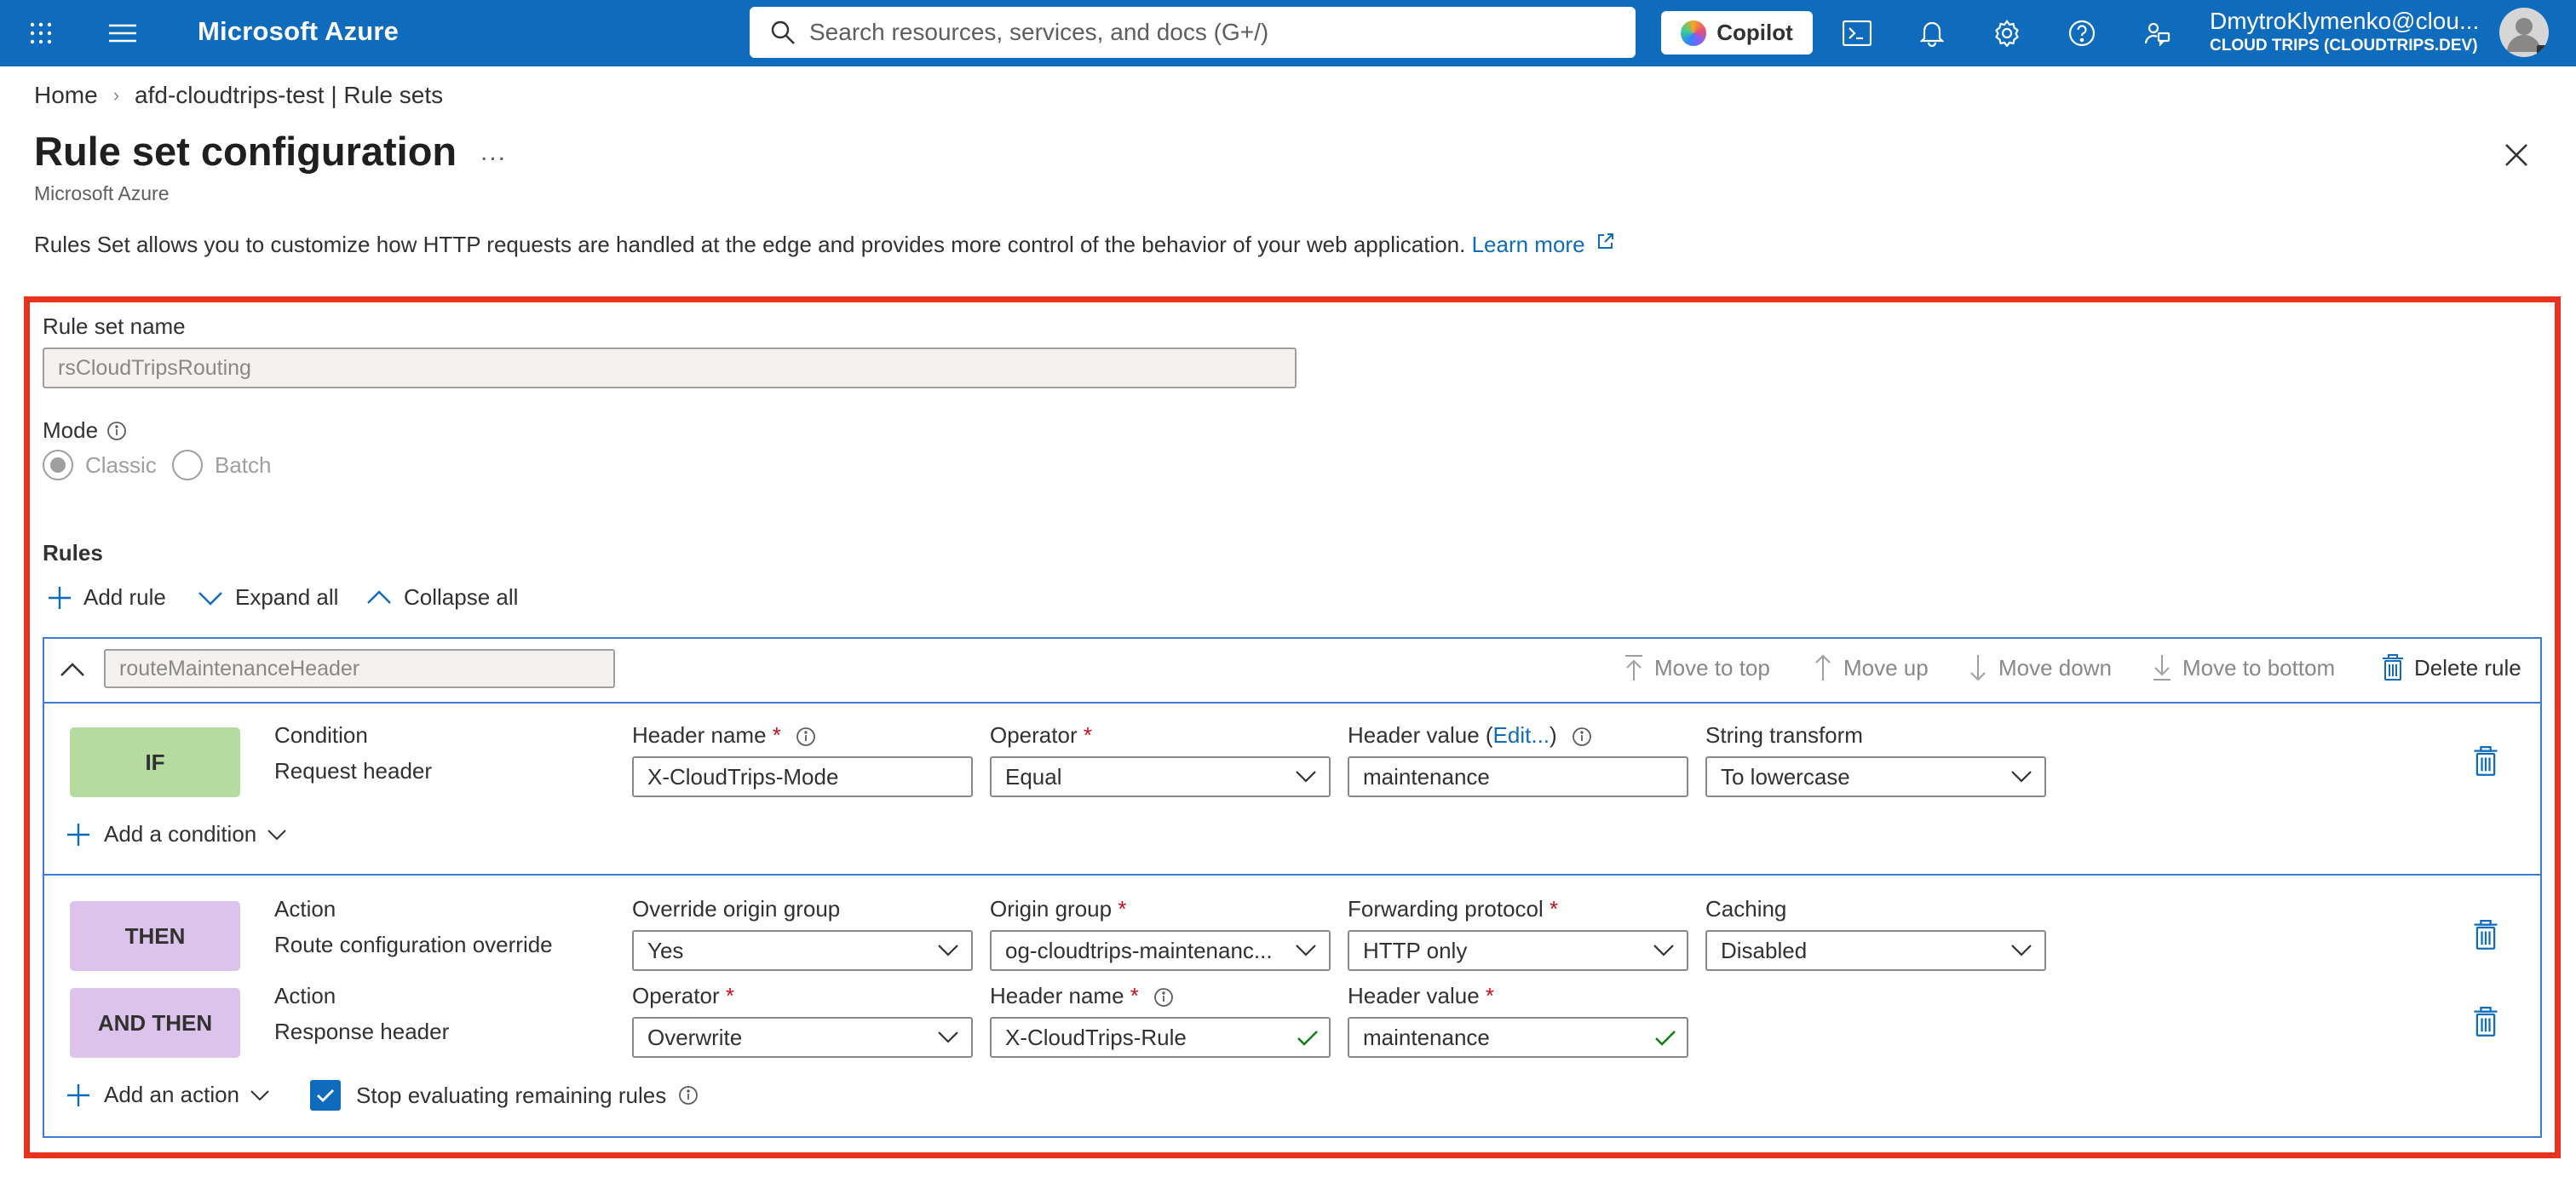 The height and width of the screenshot is (1189, 2576). Describe the element at coordinates (1871, 667) in the screenshot. I see `move-up-button: Move up` at that location.